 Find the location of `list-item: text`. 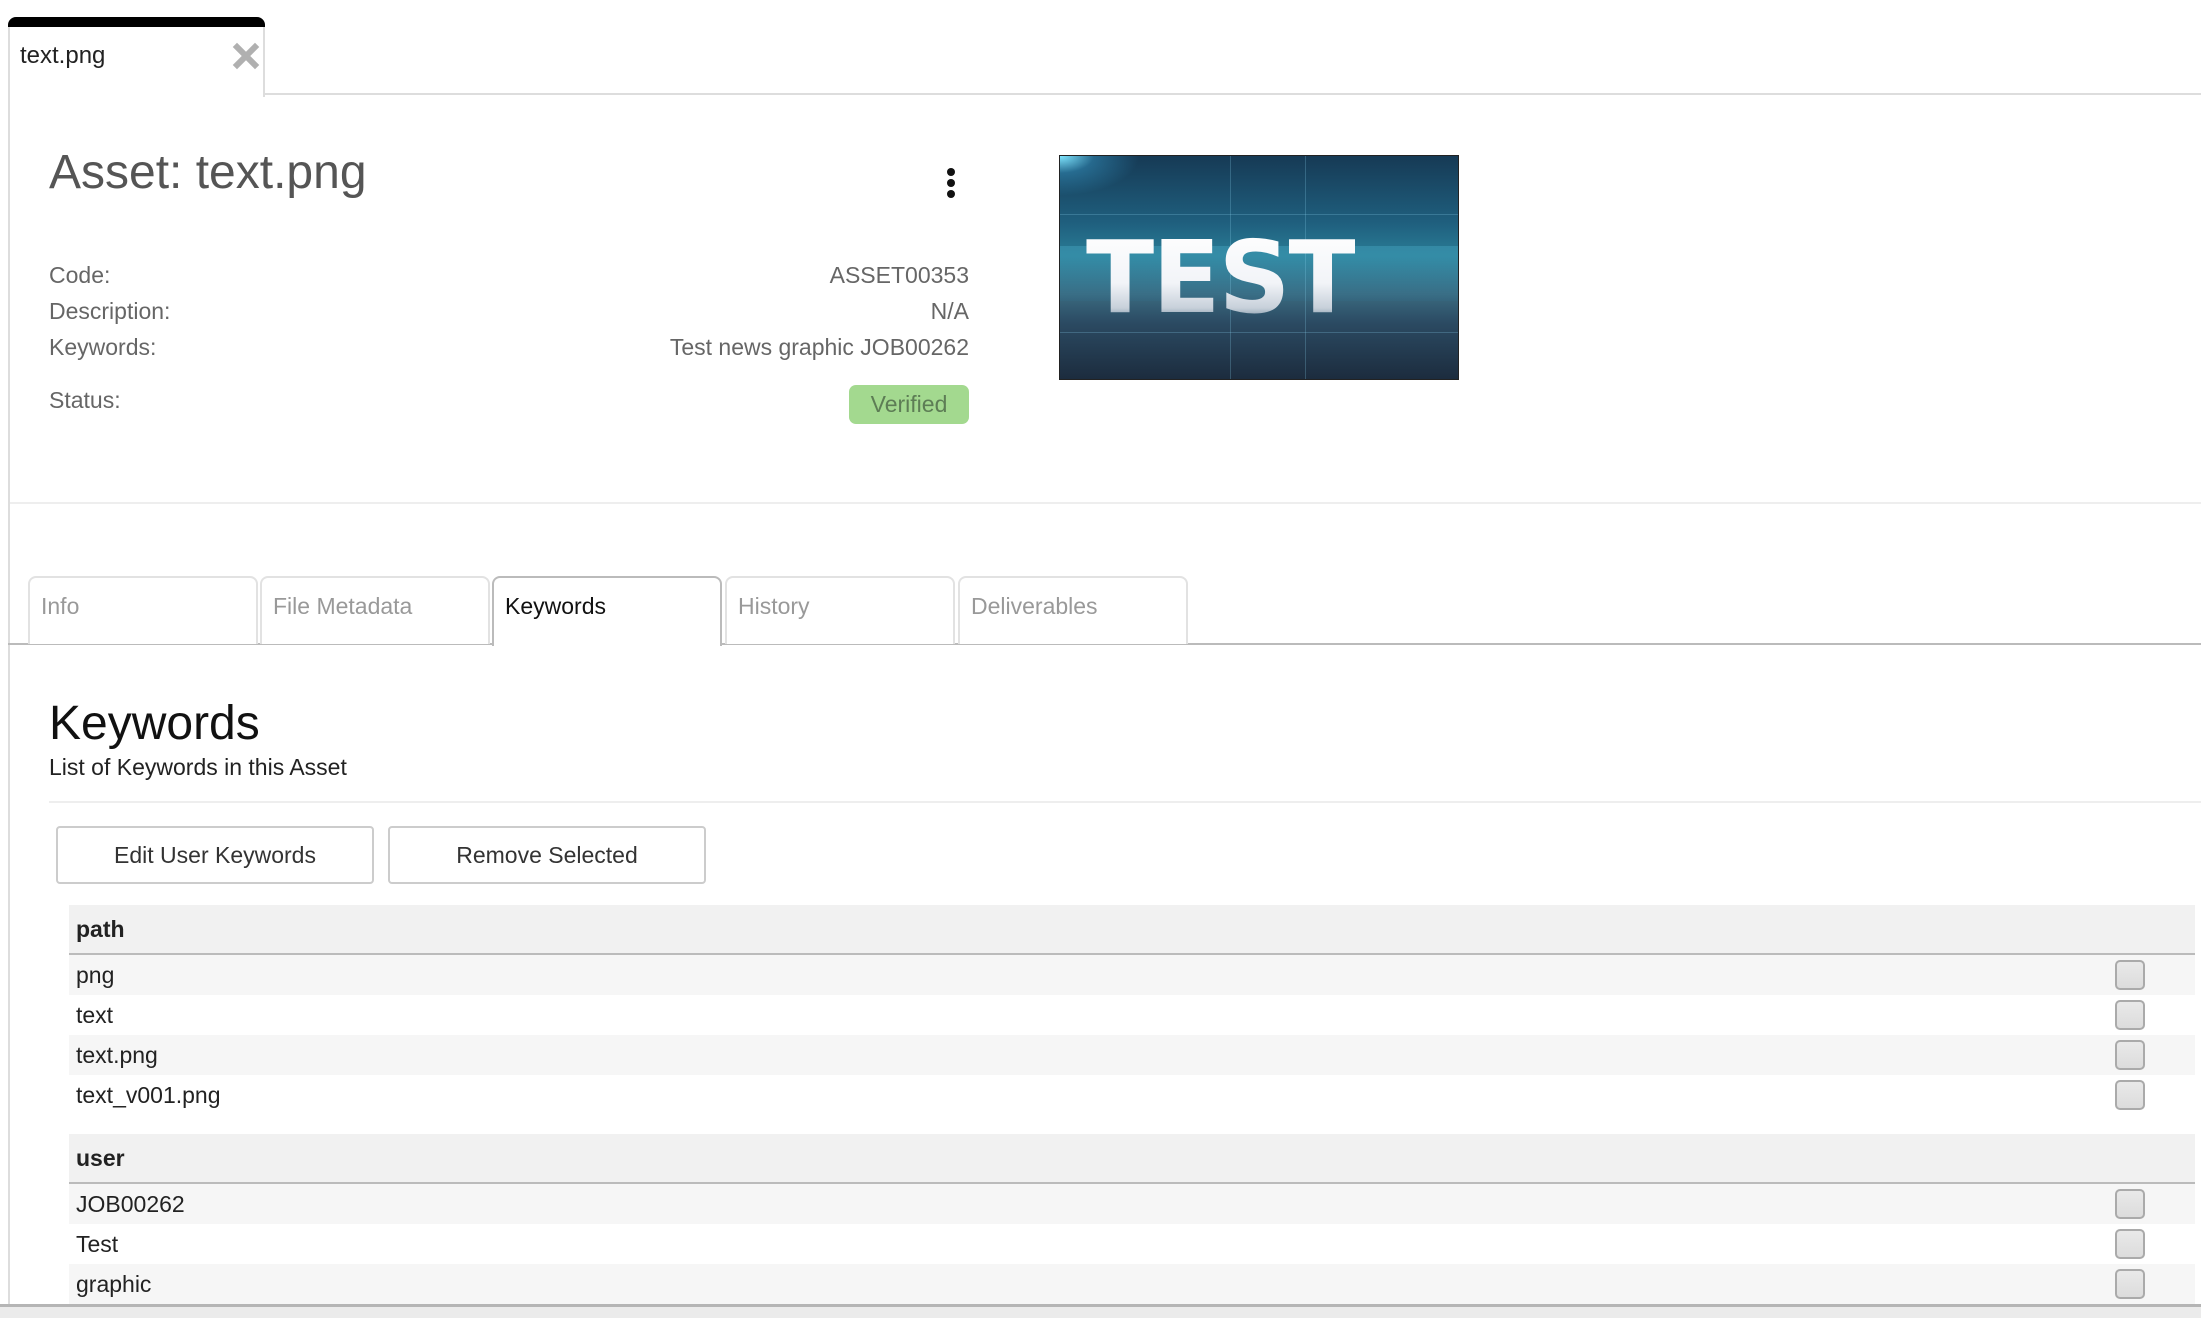

list-item: text is located at coordinates (1132, 1015).